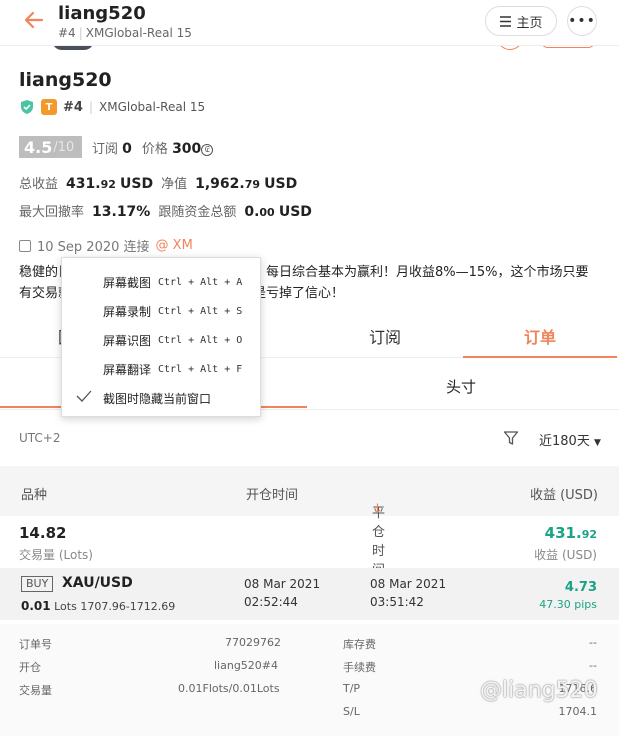  What do you see at coordinates (162, 340) in the screenshot?
I see `menu-item-screen-ocr: 屏幕识图 Ctrl + Alt + O` at bounding box center [162, 340].